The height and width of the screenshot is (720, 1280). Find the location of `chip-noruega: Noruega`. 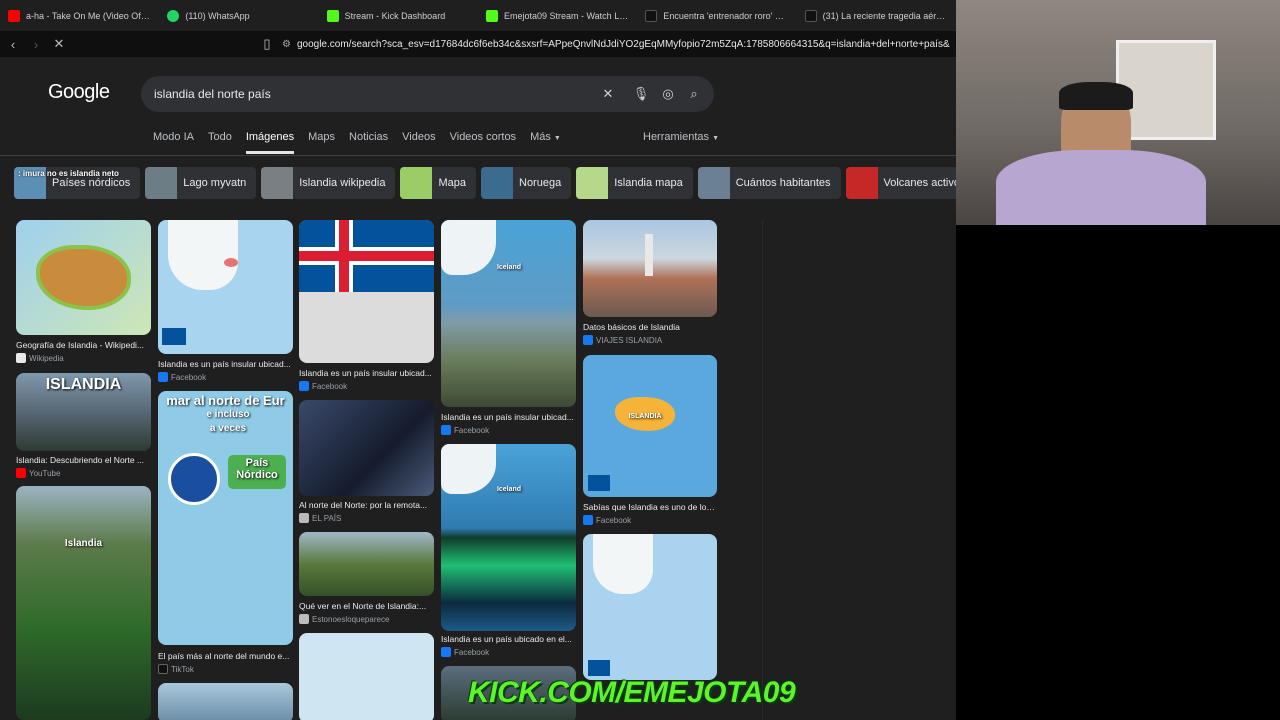

chip-noruega: Noruega is located at coordinates (526, 183).